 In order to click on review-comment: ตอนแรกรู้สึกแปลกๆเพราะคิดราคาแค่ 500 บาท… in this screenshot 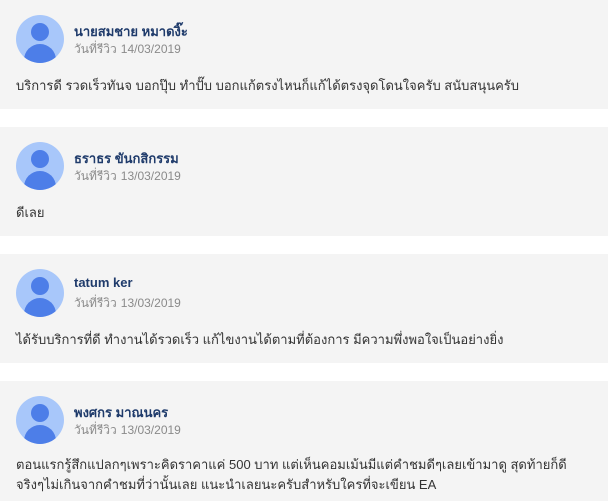, I will do `click(291, 474)`.